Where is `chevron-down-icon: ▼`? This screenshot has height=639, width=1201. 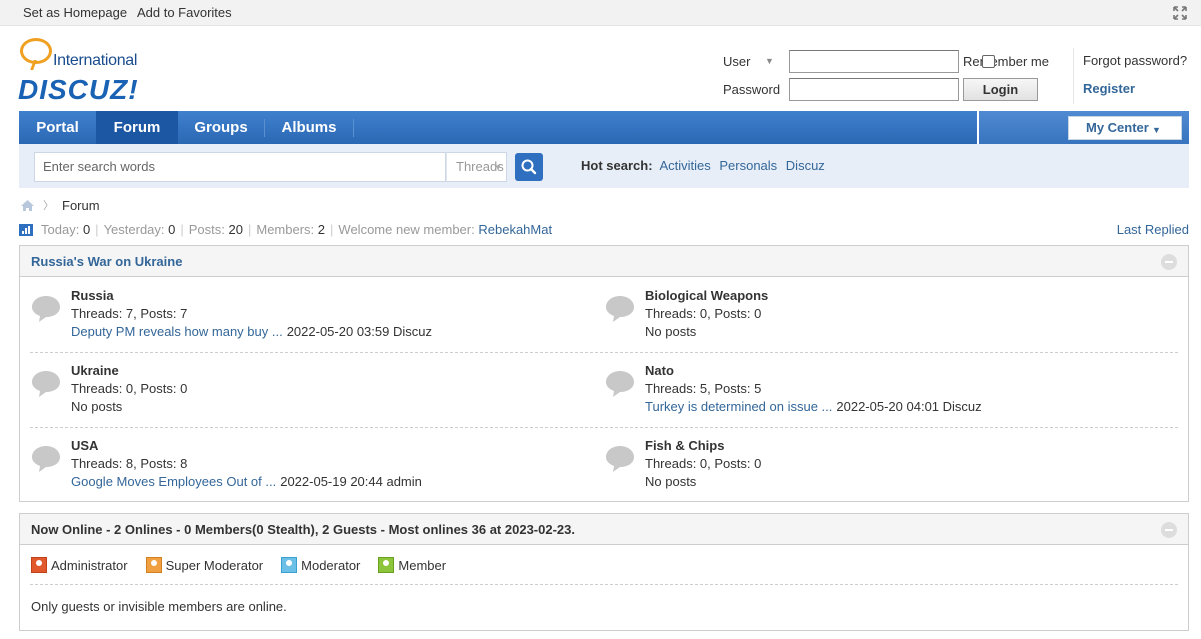
chevron-down-icon: ▼ is located at coordinates (498, 167).